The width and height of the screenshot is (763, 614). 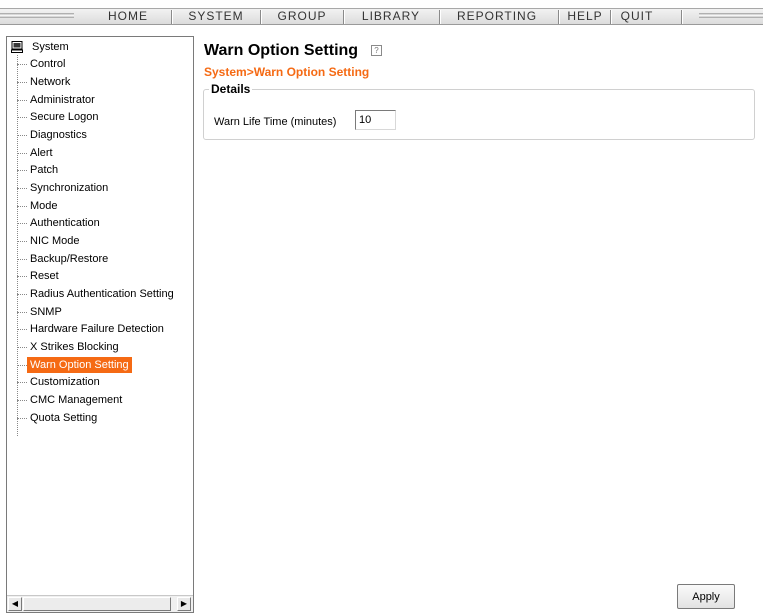 What do you see at coordinates (58, 135) in the screenshot?
I see `sidebar-item-label: Diagnostics` at bounding box center [58, 135].